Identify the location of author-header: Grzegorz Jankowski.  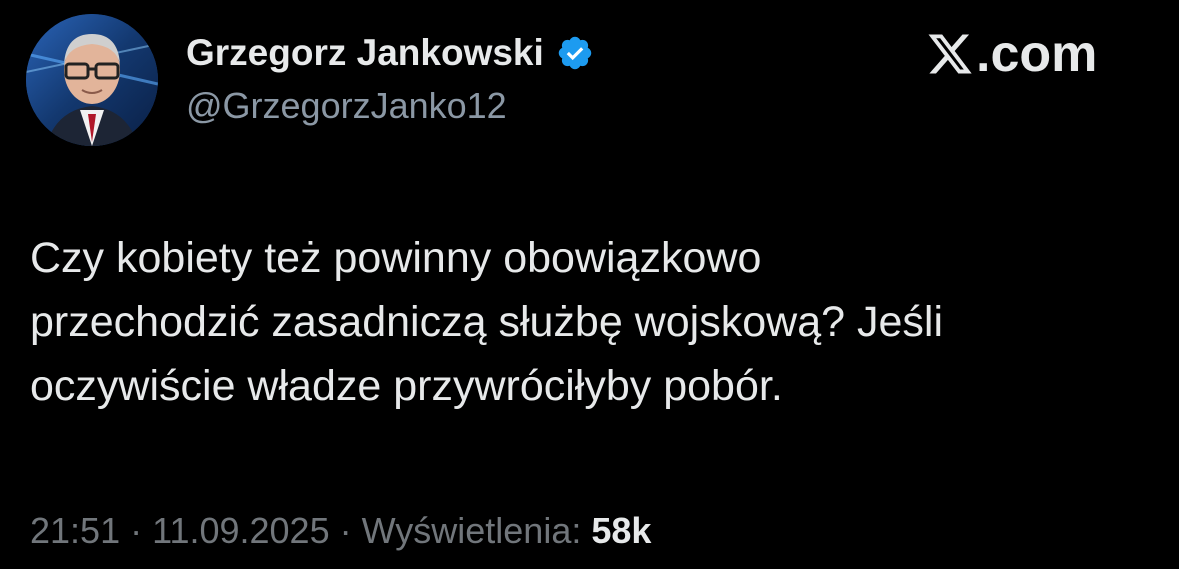
(390, 53).